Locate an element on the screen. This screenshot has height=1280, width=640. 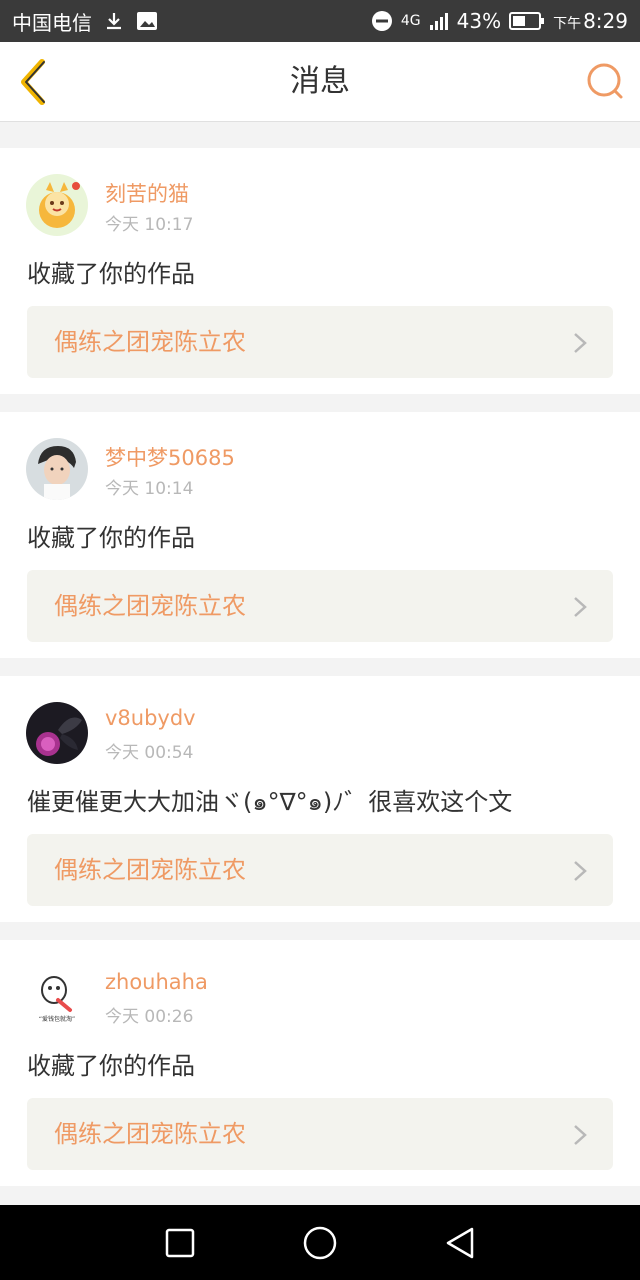
clock-time: 8:29 is located at coordinates (605, 21).